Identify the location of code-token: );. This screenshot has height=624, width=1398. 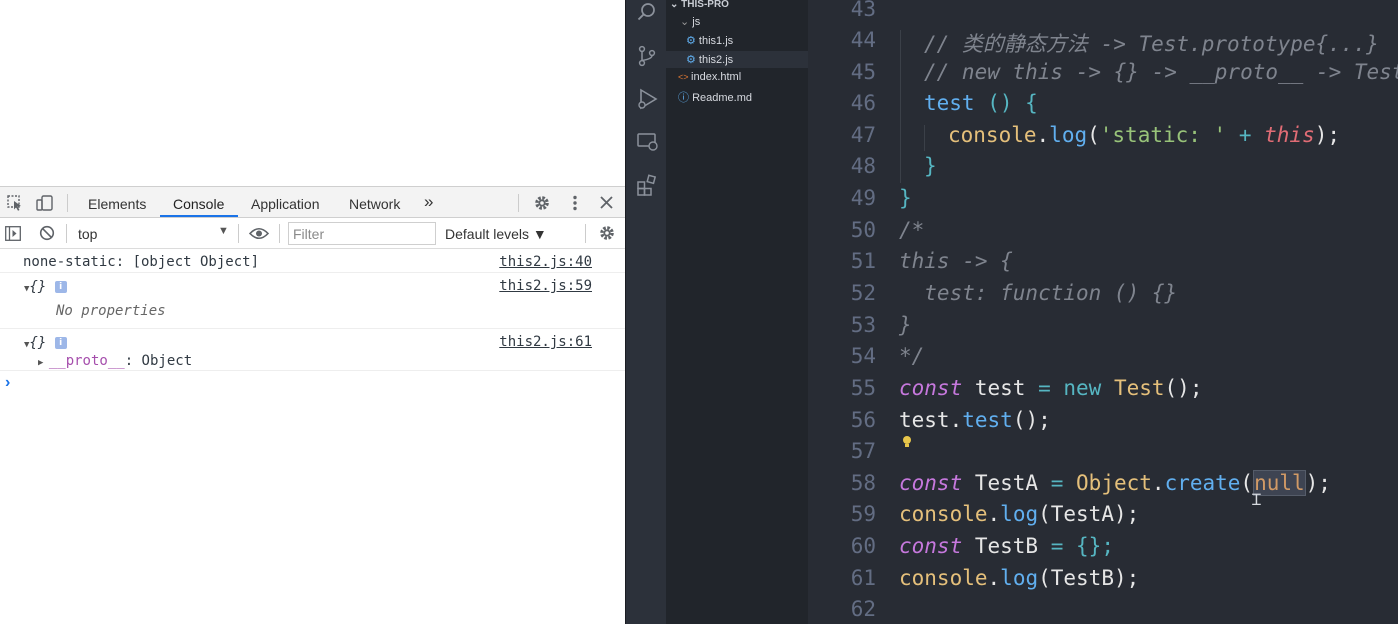
(1327, 135).